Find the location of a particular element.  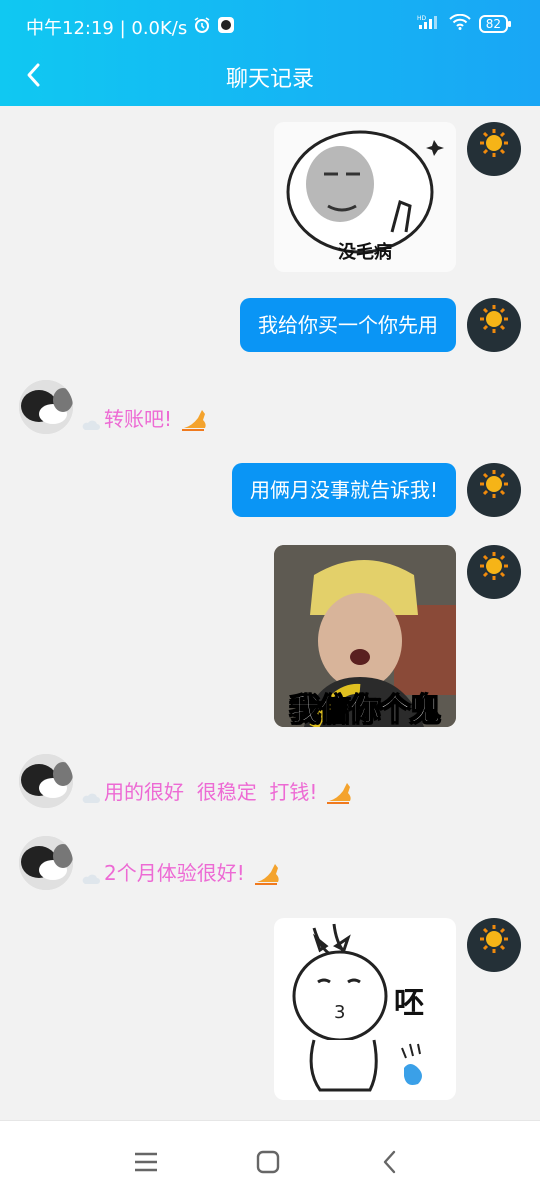

cartoon-bunny-image: 3 is located at coordinates (357, 1007).